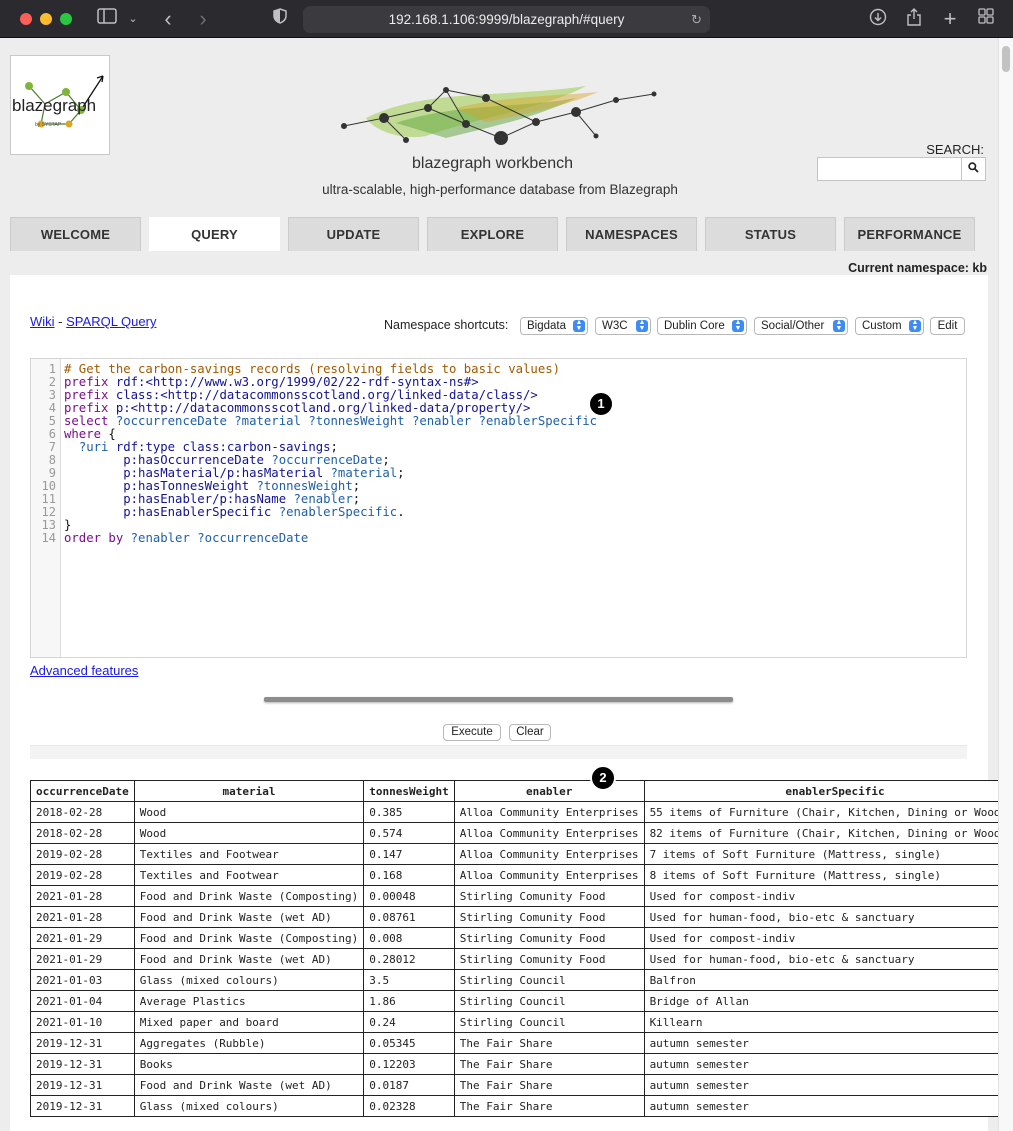 The width and height of the screenshot is (1013, 1131). I want to click on code-token: p:hasTonnesWeight, so click(190, 486).